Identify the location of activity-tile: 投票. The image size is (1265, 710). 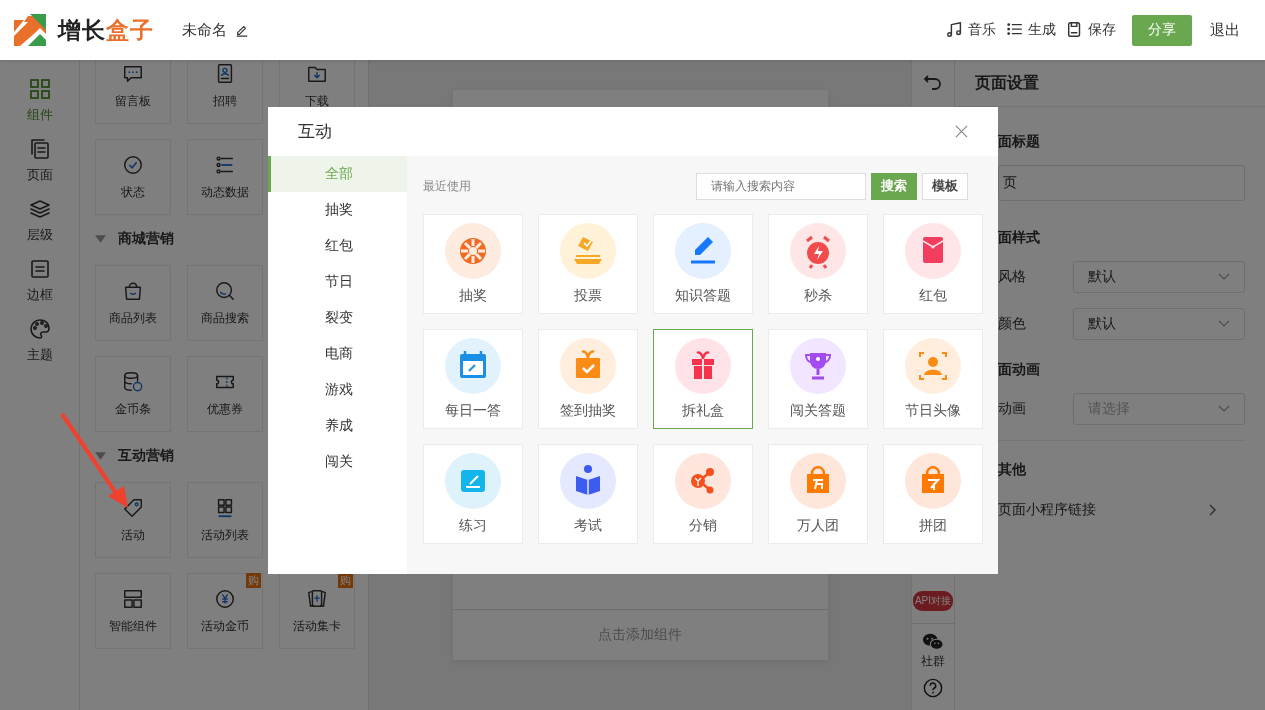
(588, 264).